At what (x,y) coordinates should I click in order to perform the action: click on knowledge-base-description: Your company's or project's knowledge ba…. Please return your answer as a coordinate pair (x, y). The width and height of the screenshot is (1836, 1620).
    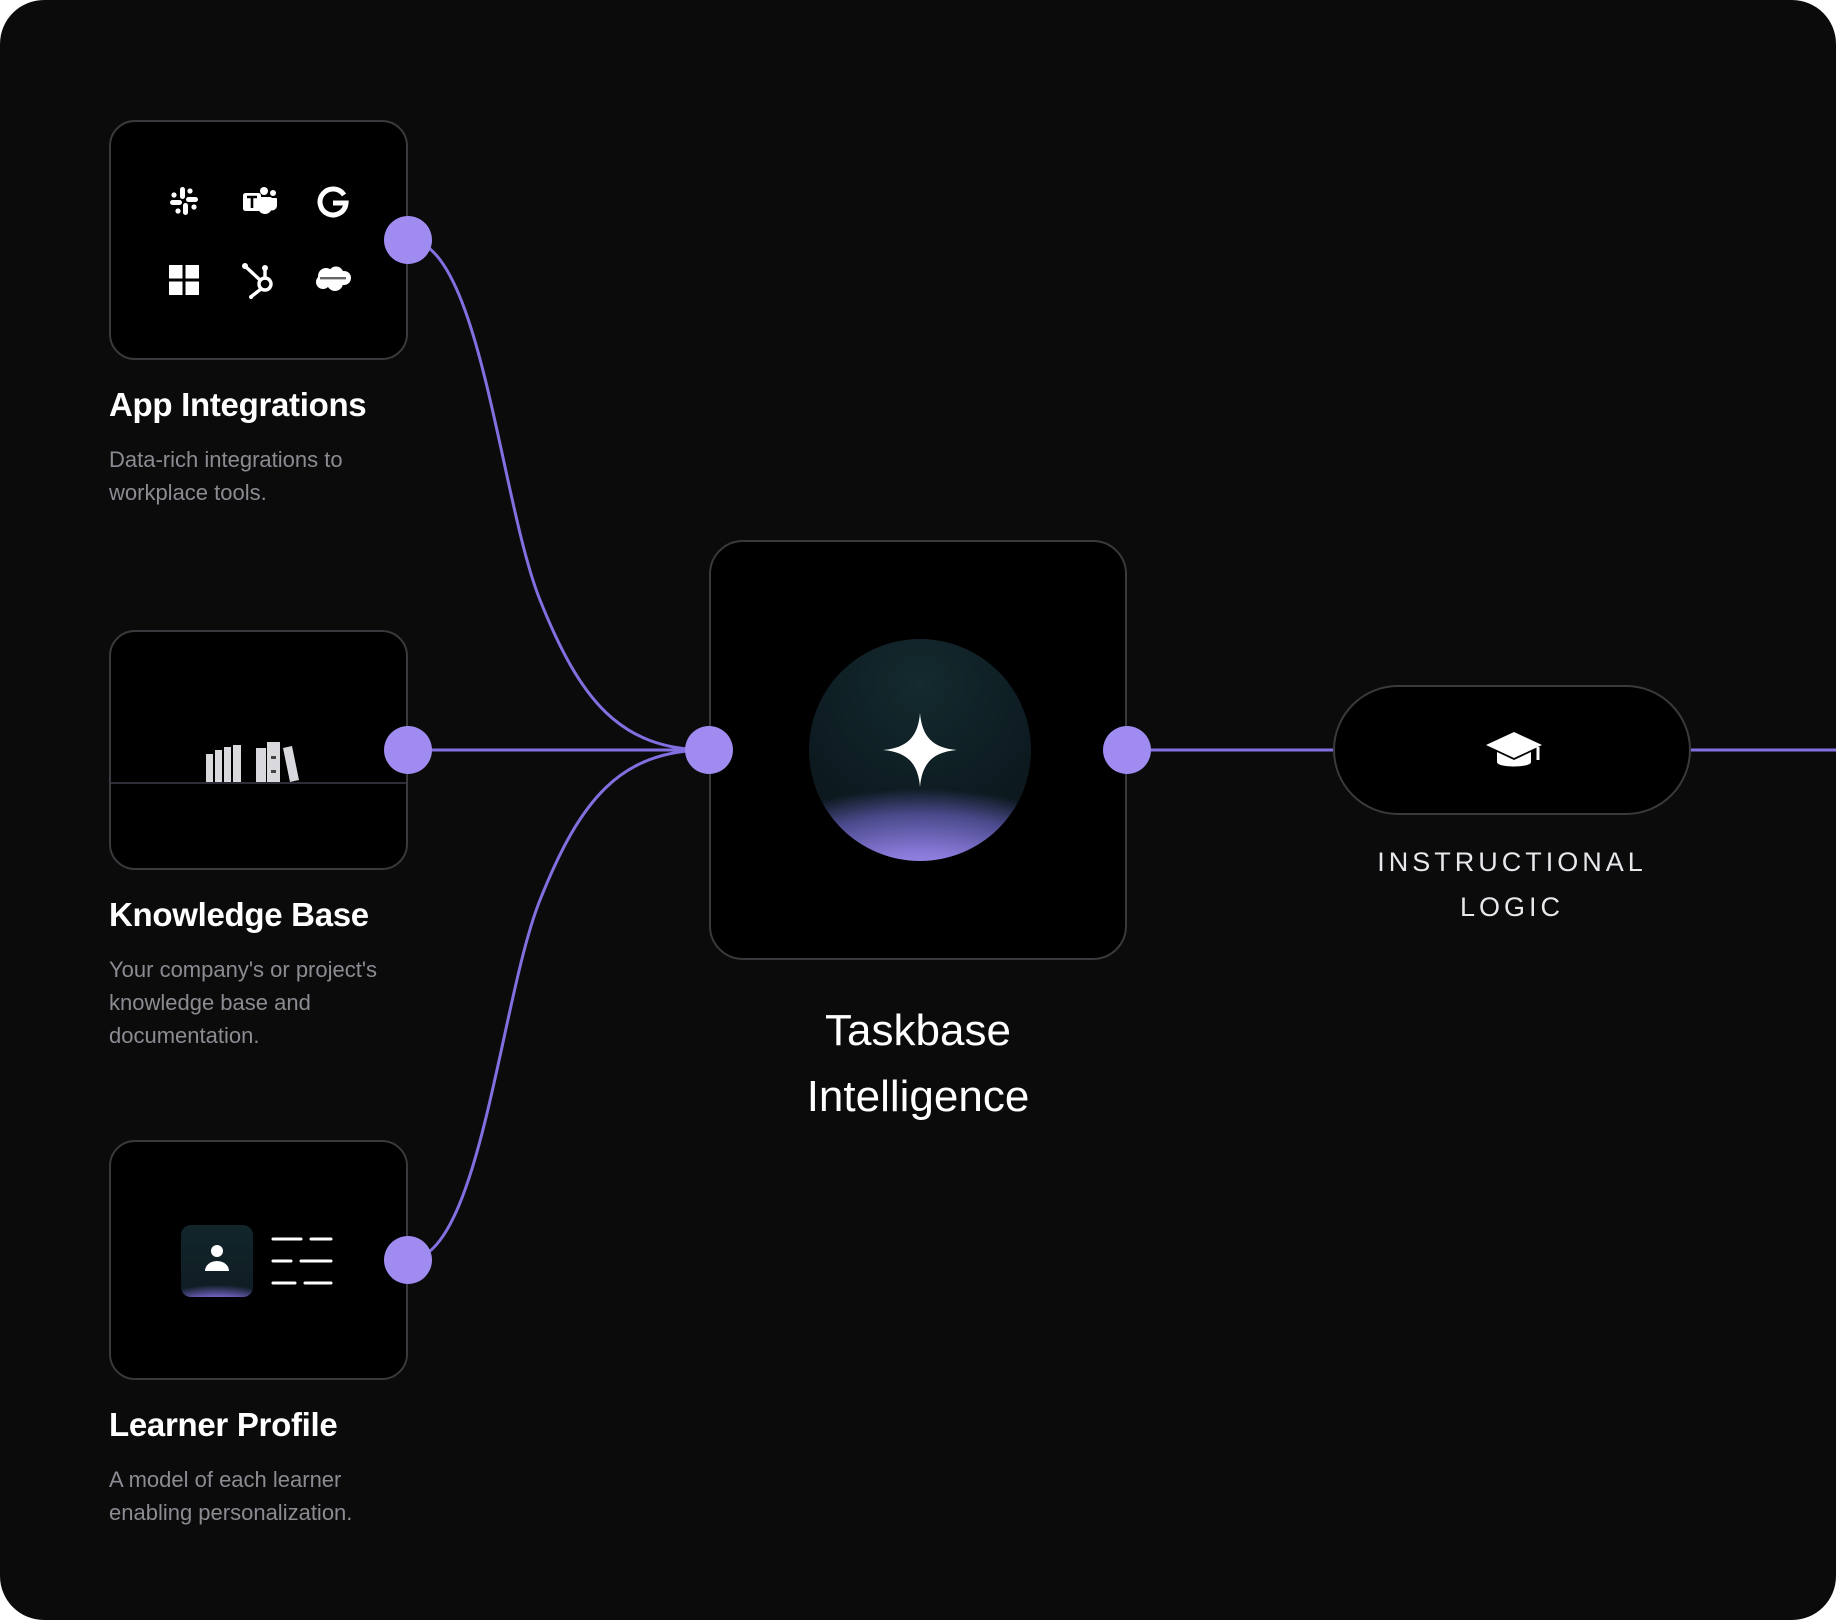
    Looking at the image, I should click on (243, 1002).